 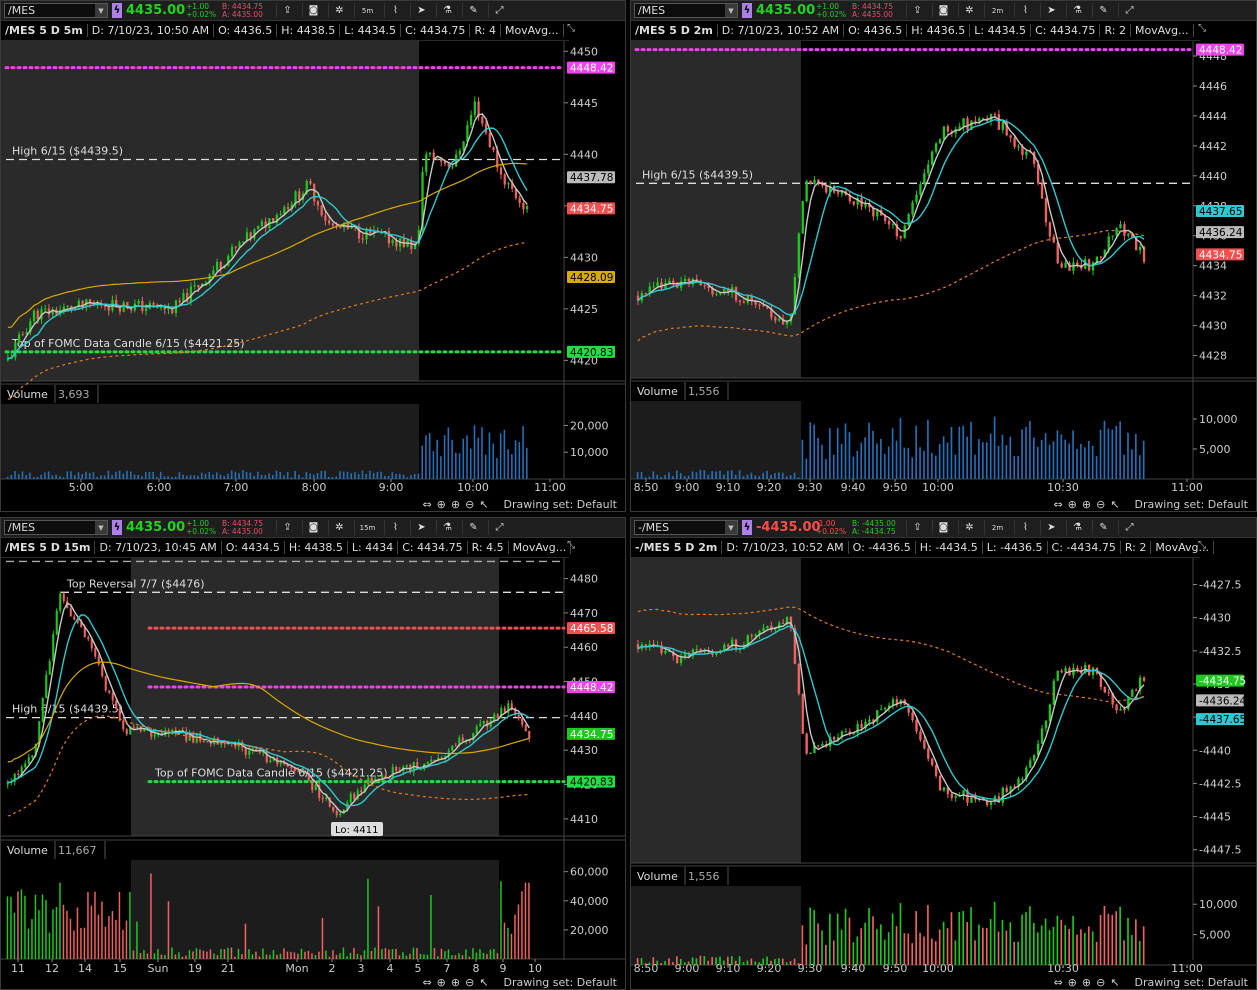 I want to click on time-tick-label: 11, so click(x=18, y=968).